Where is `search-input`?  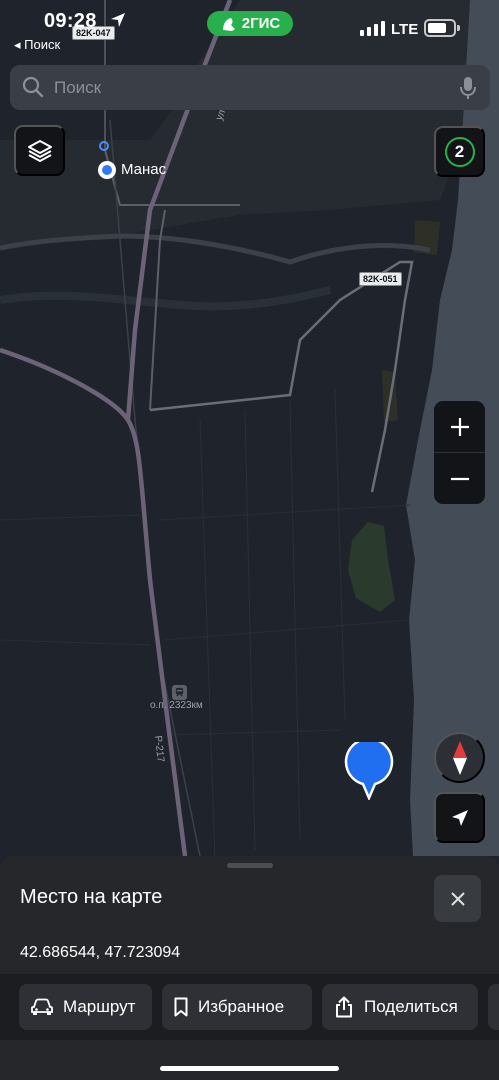
search-input is located at coordinates (244, 87).